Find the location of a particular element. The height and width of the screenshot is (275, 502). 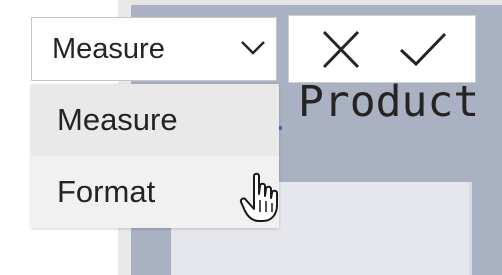

close-icon is located at coordinates (341, 49).